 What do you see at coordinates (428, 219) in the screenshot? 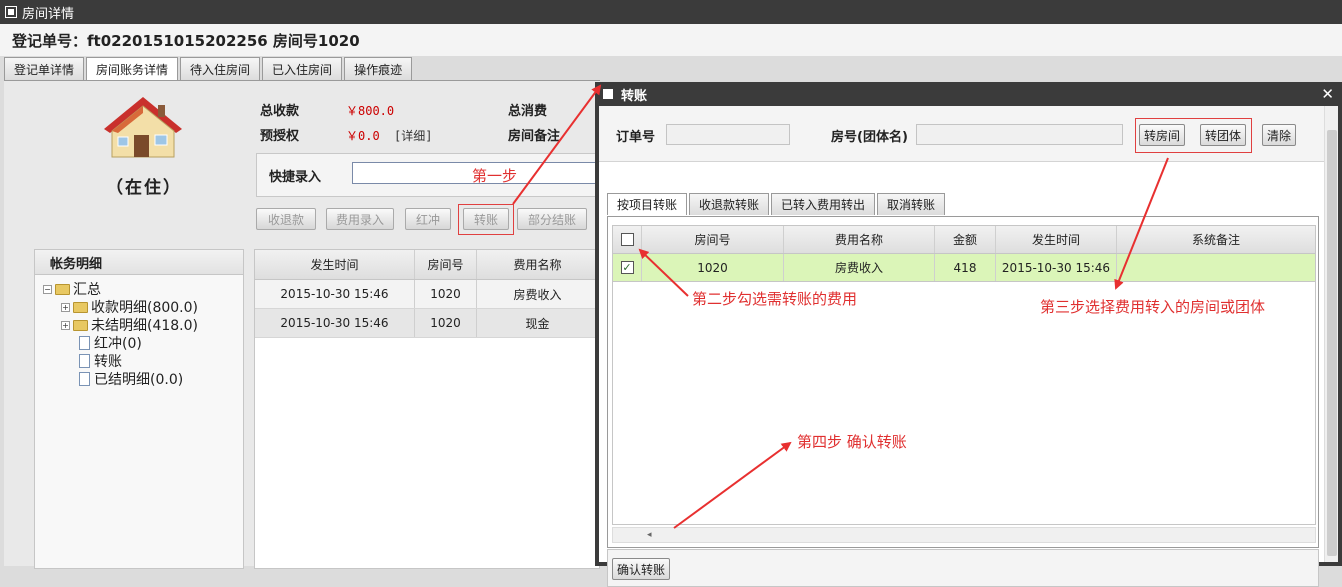
I see `red-reversal-button: 红冲` at bounding box center [428, 219].